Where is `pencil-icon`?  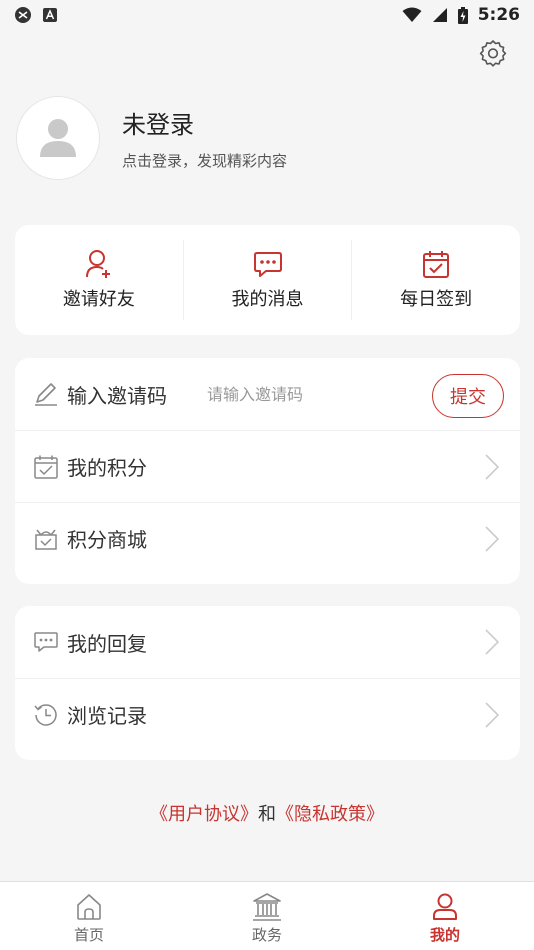
pencil-icon is located at coordinates (47, 394).